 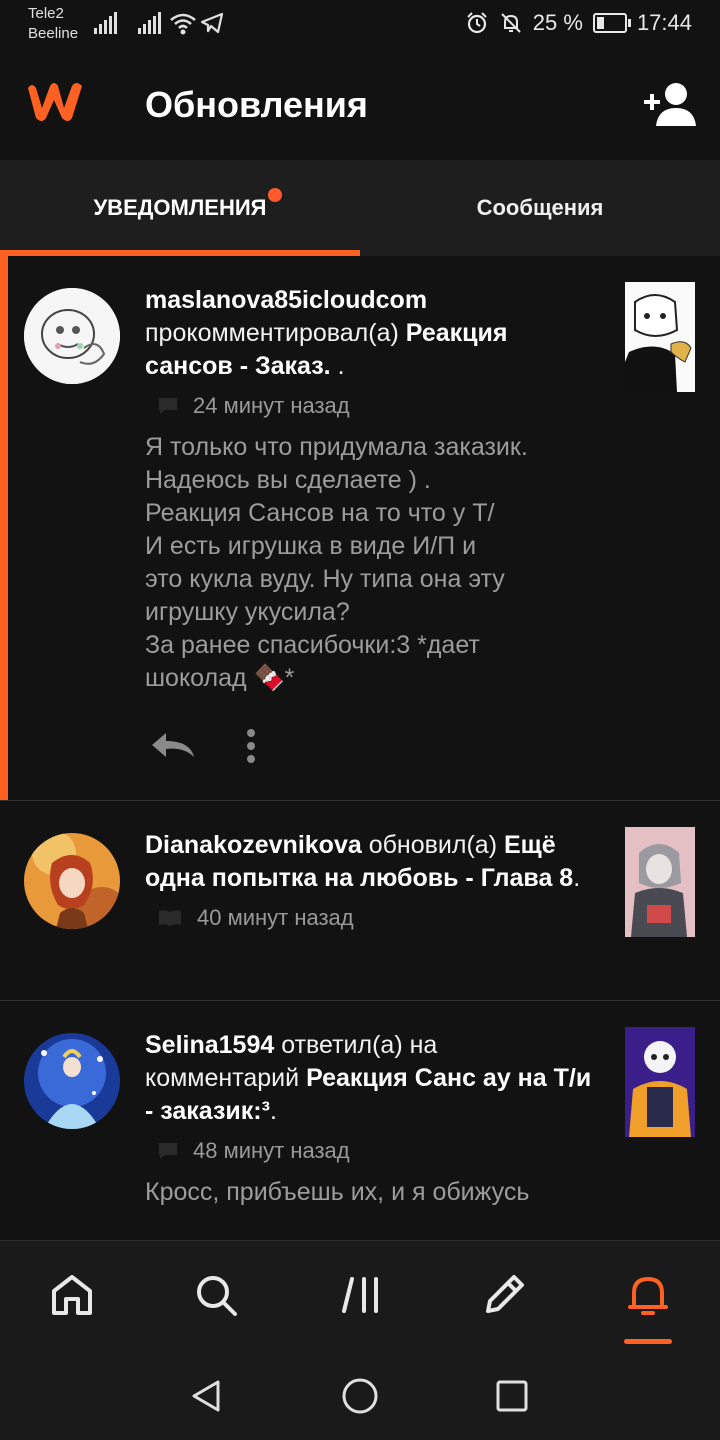 I want to click on battery-percent: 25 %, so click(x=557, y=22).